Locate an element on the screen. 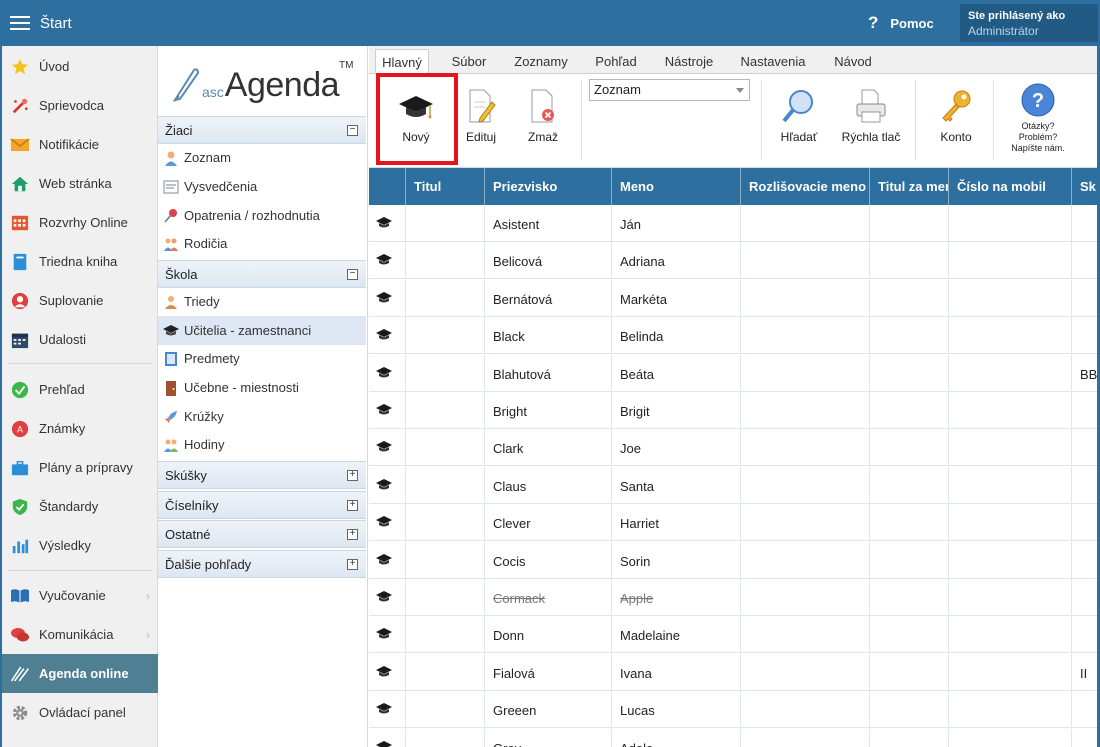 The height and width of the screenshot is (747, 1100). sidebar-item-uvod: Úvod is located at coordinates (80, 66).